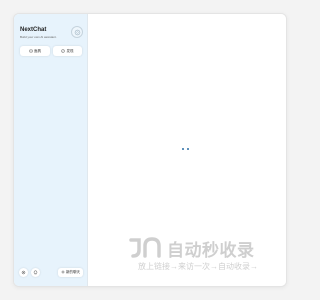  What do you see at coordinates (73, 271) in the screenshot?
I see `new-chat-label: 新的聊天` at bounding box center [73, 271].